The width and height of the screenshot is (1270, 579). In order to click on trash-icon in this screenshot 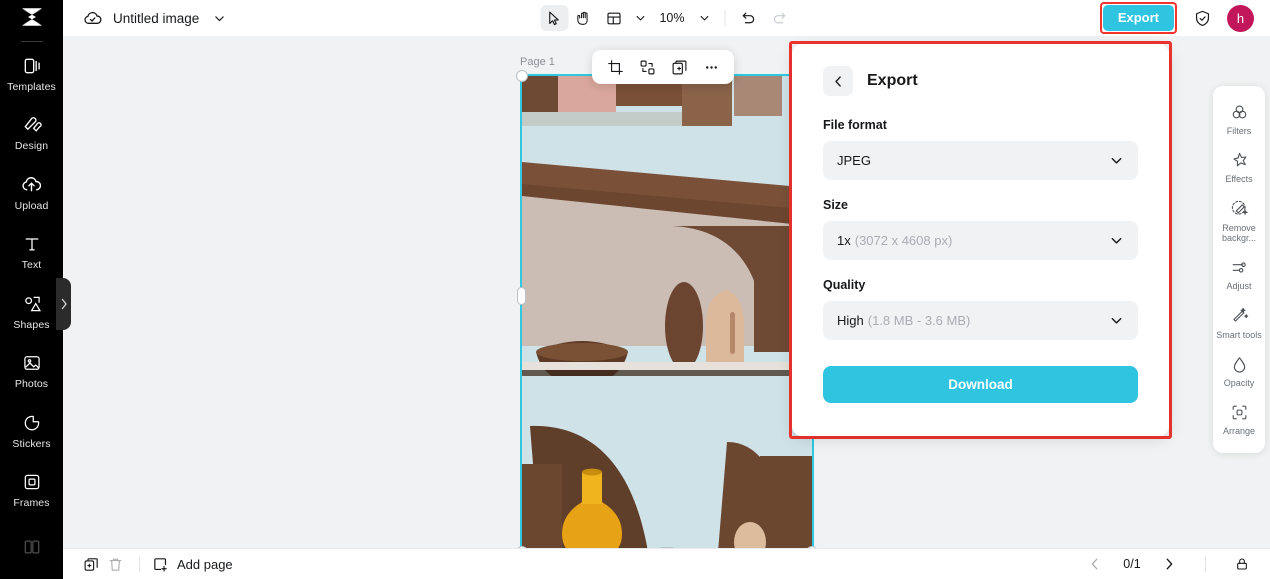, I will do `click(115, 564)`.